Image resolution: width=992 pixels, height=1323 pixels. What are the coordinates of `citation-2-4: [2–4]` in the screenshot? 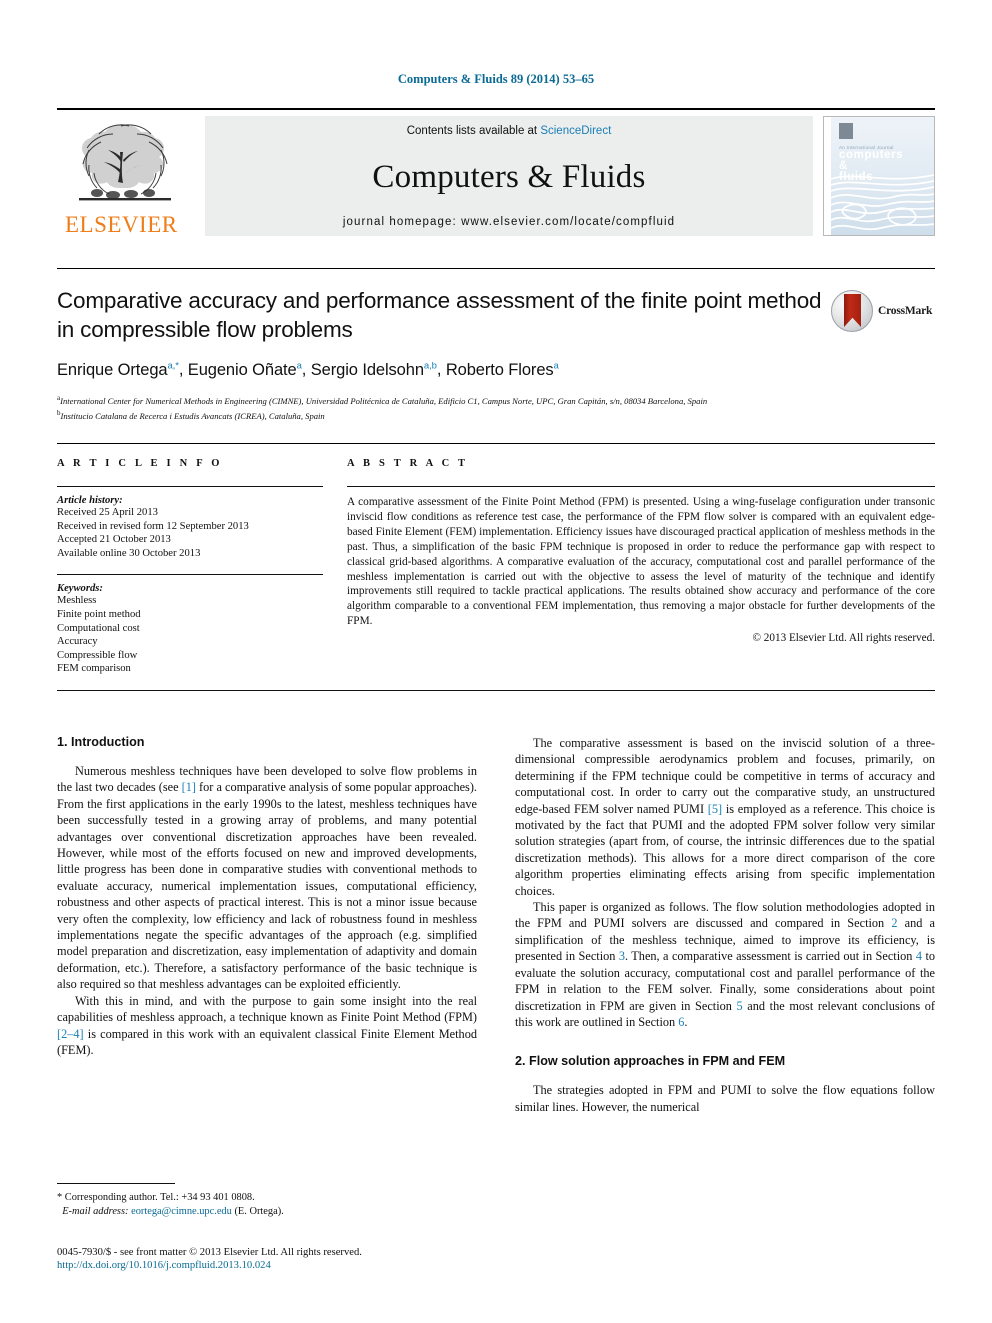 It's located at (70, 1034).